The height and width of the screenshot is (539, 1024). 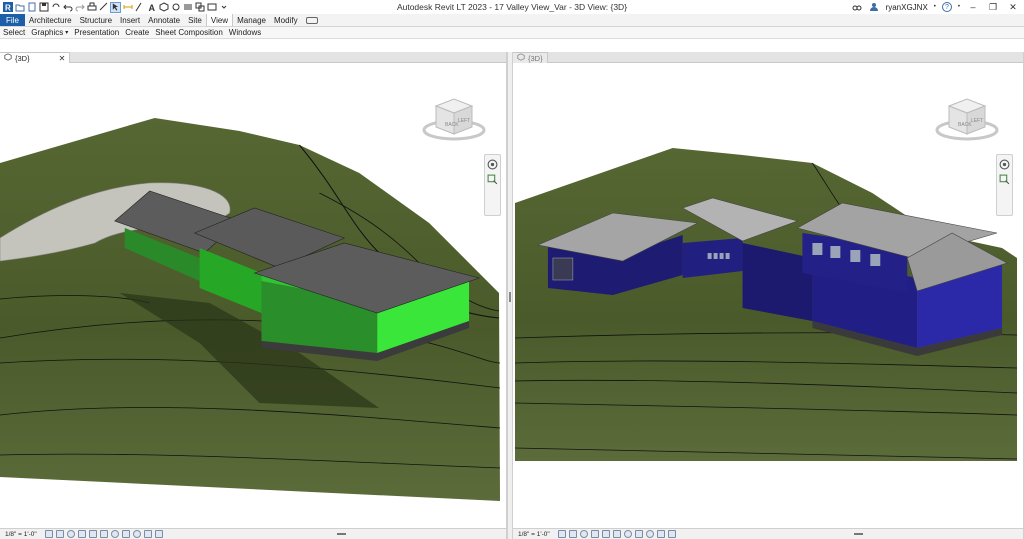 I want to click on text-icon: A, so click(x=151, y=7).